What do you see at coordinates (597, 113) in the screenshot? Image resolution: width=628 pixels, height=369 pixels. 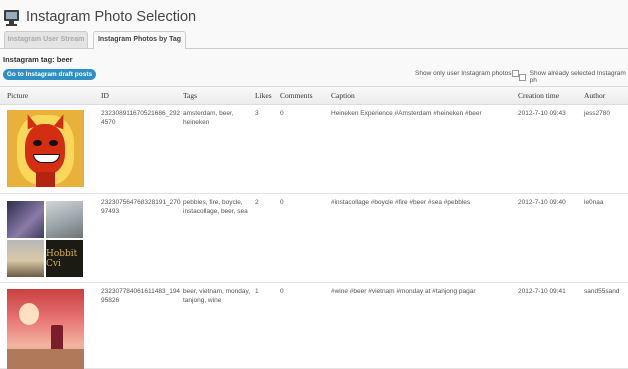 I see `photo-author: jess2780` at bounding box center [597, 113].